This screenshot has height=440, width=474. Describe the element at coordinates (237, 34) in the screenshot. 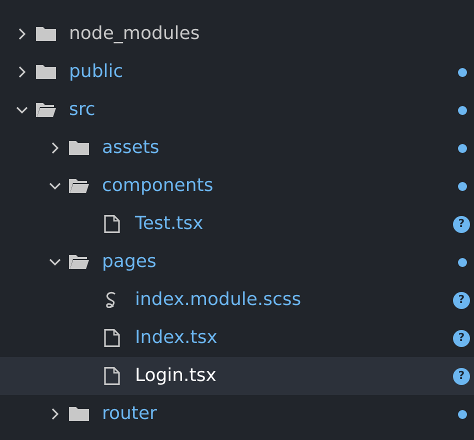

I see `tree-item: node_modules` at that location.